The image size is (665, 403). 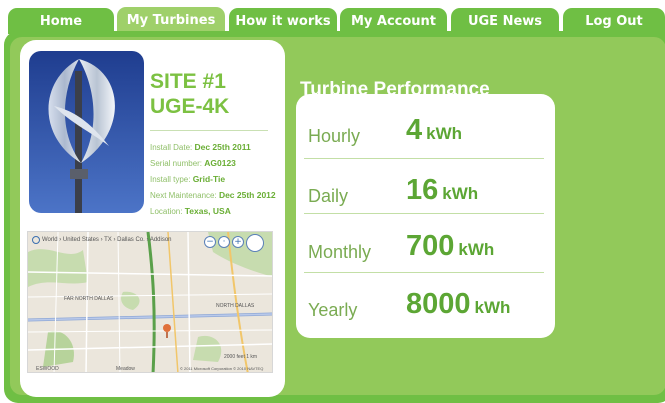 I want to click on next-maintenance: Next Maintenance: Dec 25th 2012, so click(x=213, y=195).